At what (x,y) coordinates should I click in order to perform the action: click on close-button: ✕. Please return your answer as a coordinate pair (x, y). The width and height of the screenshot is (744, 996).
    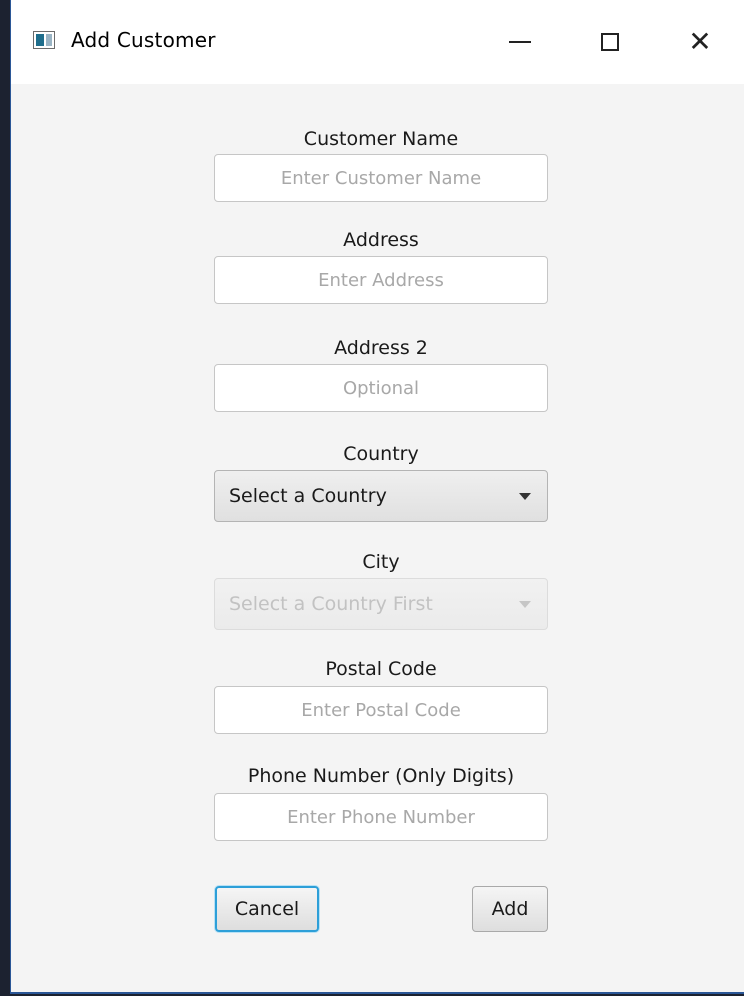
    Looking at the image, I should click on (699, 42).